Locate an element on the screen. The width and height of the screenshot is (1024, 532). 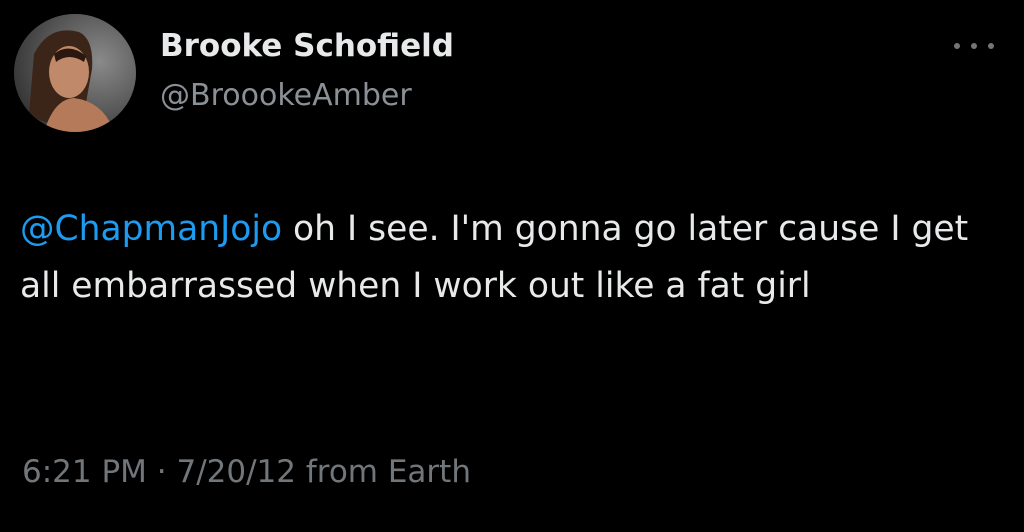
avatar-image is located at coordinates (75, 73).